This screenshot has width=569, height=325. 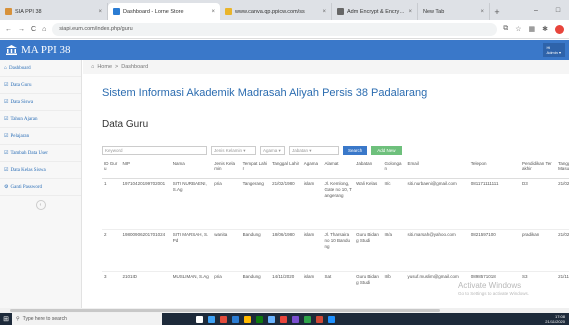 I want to click on column-header: Agama, so click(x=312, y=169).